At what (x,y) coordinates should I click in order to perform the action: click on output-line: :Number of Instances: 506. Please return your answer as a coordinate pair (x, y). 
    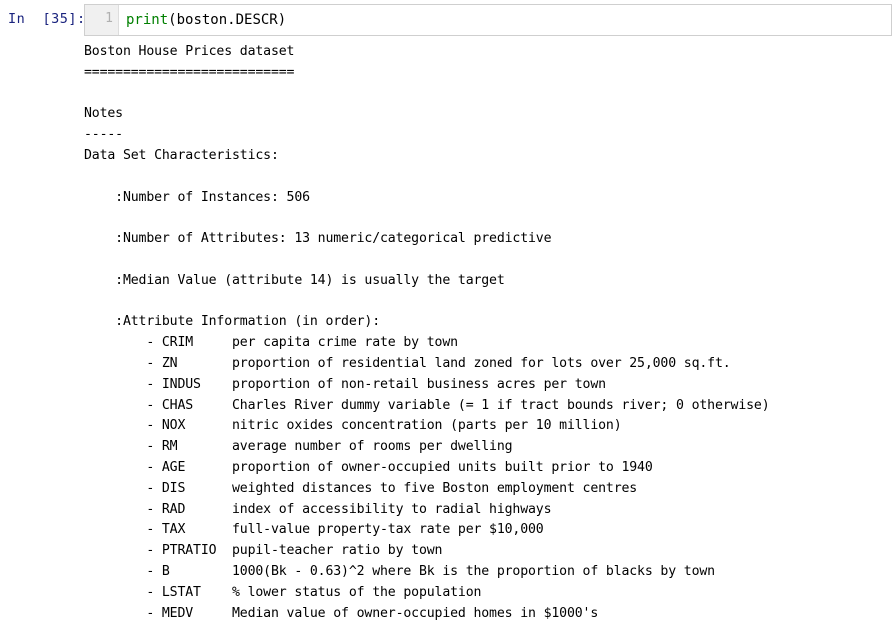
    Looking at the image, I should click on (197, 197).